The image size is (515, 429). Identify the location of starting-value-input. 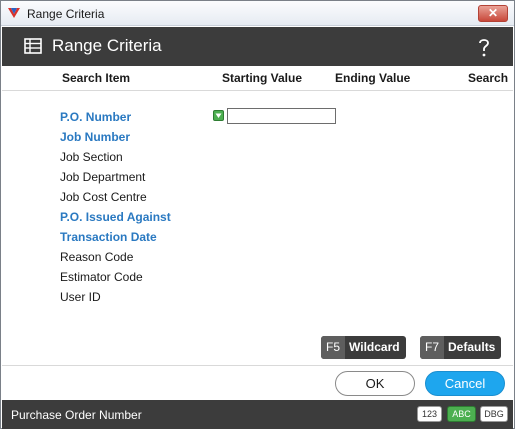
(281, 116).